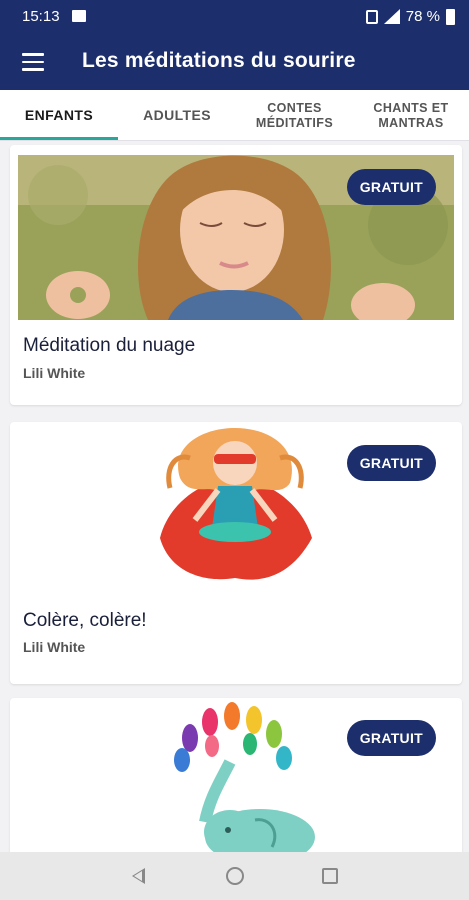 The width and height of the screenshot is (469, 900). Describe the element at coordinates (85, 620) in the screenshot. I see `card-title: Colère, colère!` at that location.